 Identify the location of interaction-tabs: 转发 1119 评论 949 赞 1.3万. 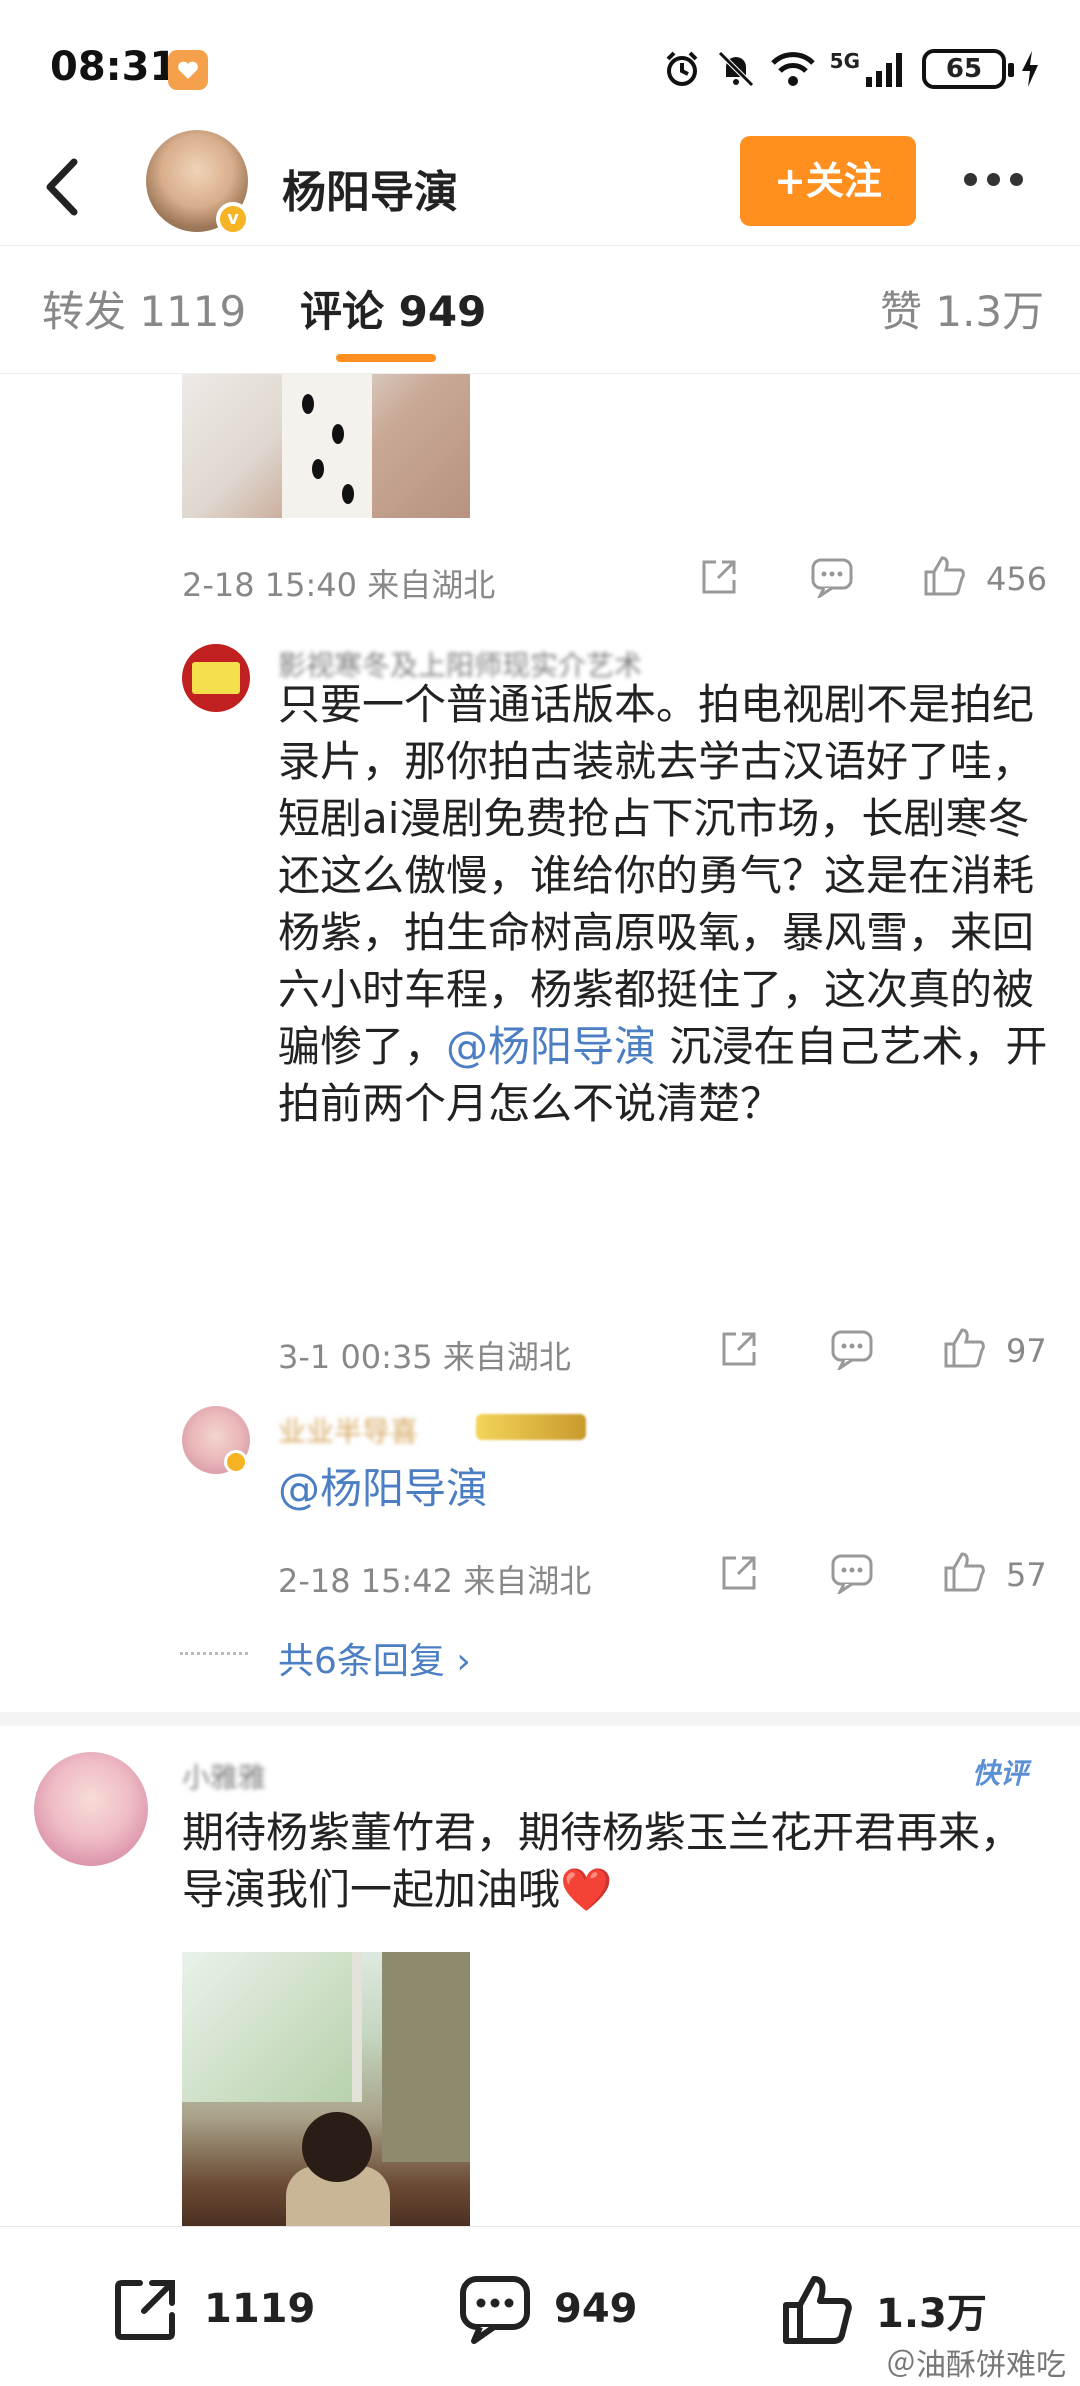
(540, 310).